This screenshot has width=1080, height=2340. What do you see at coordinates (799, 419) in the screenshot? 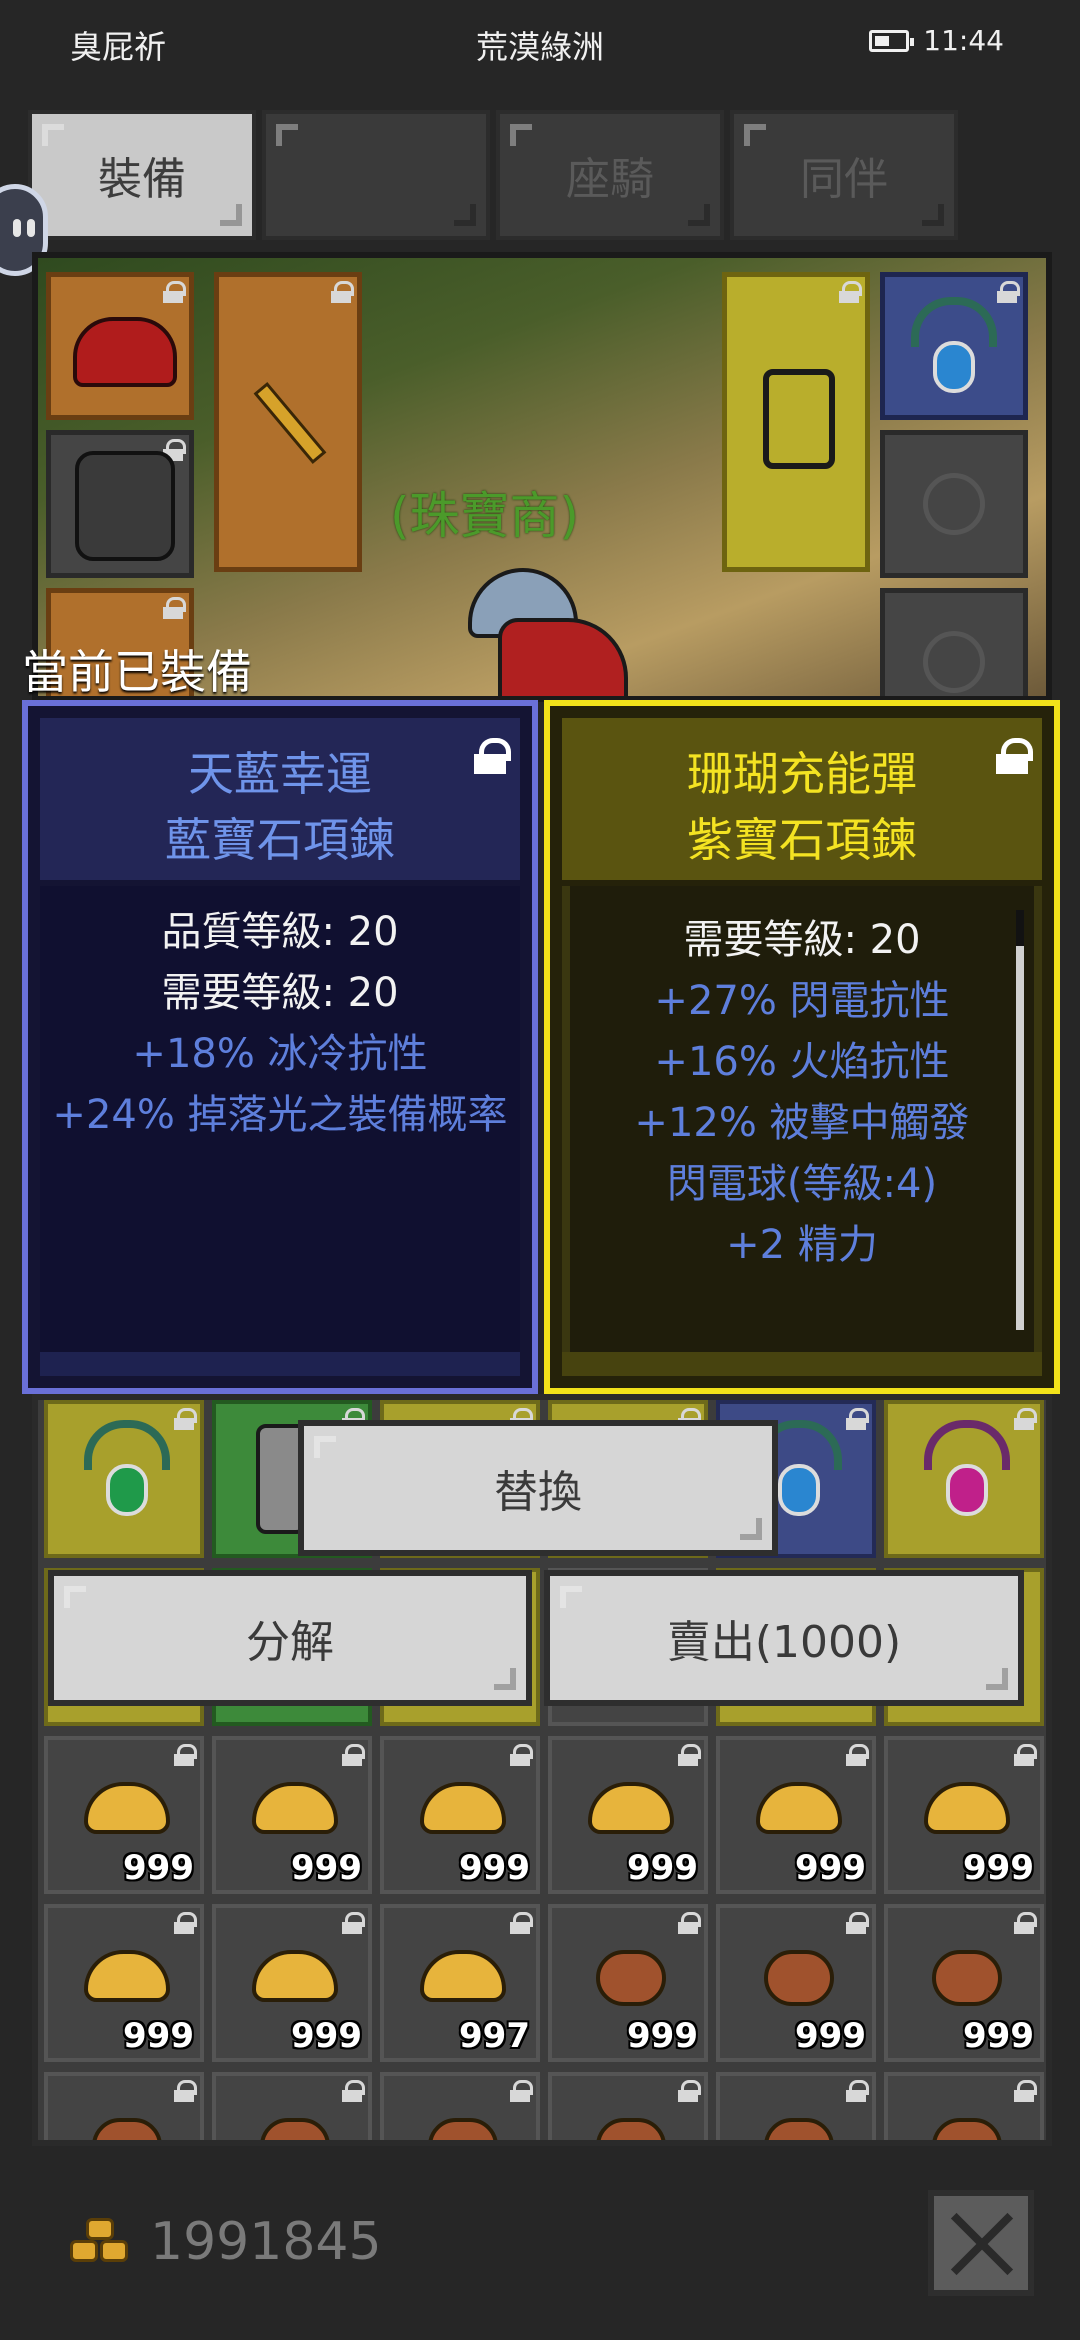
I see `belt-icon` at bounding box center [799, 419].